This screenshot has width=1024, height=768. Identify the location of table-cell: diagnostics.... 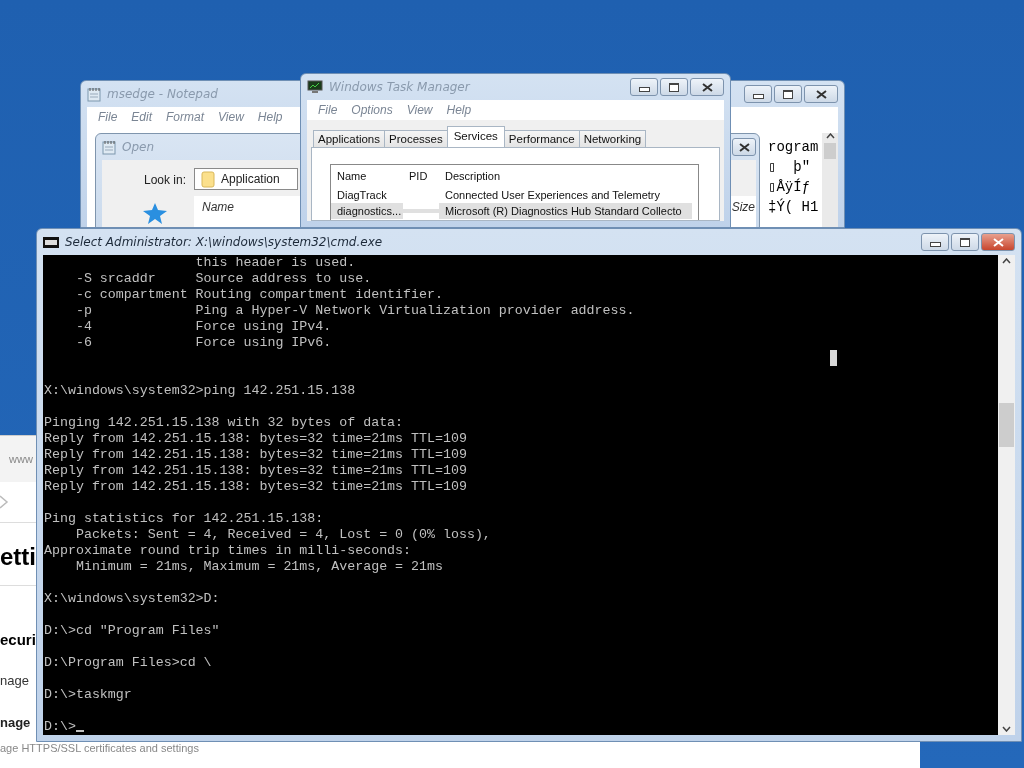
(367, 211).